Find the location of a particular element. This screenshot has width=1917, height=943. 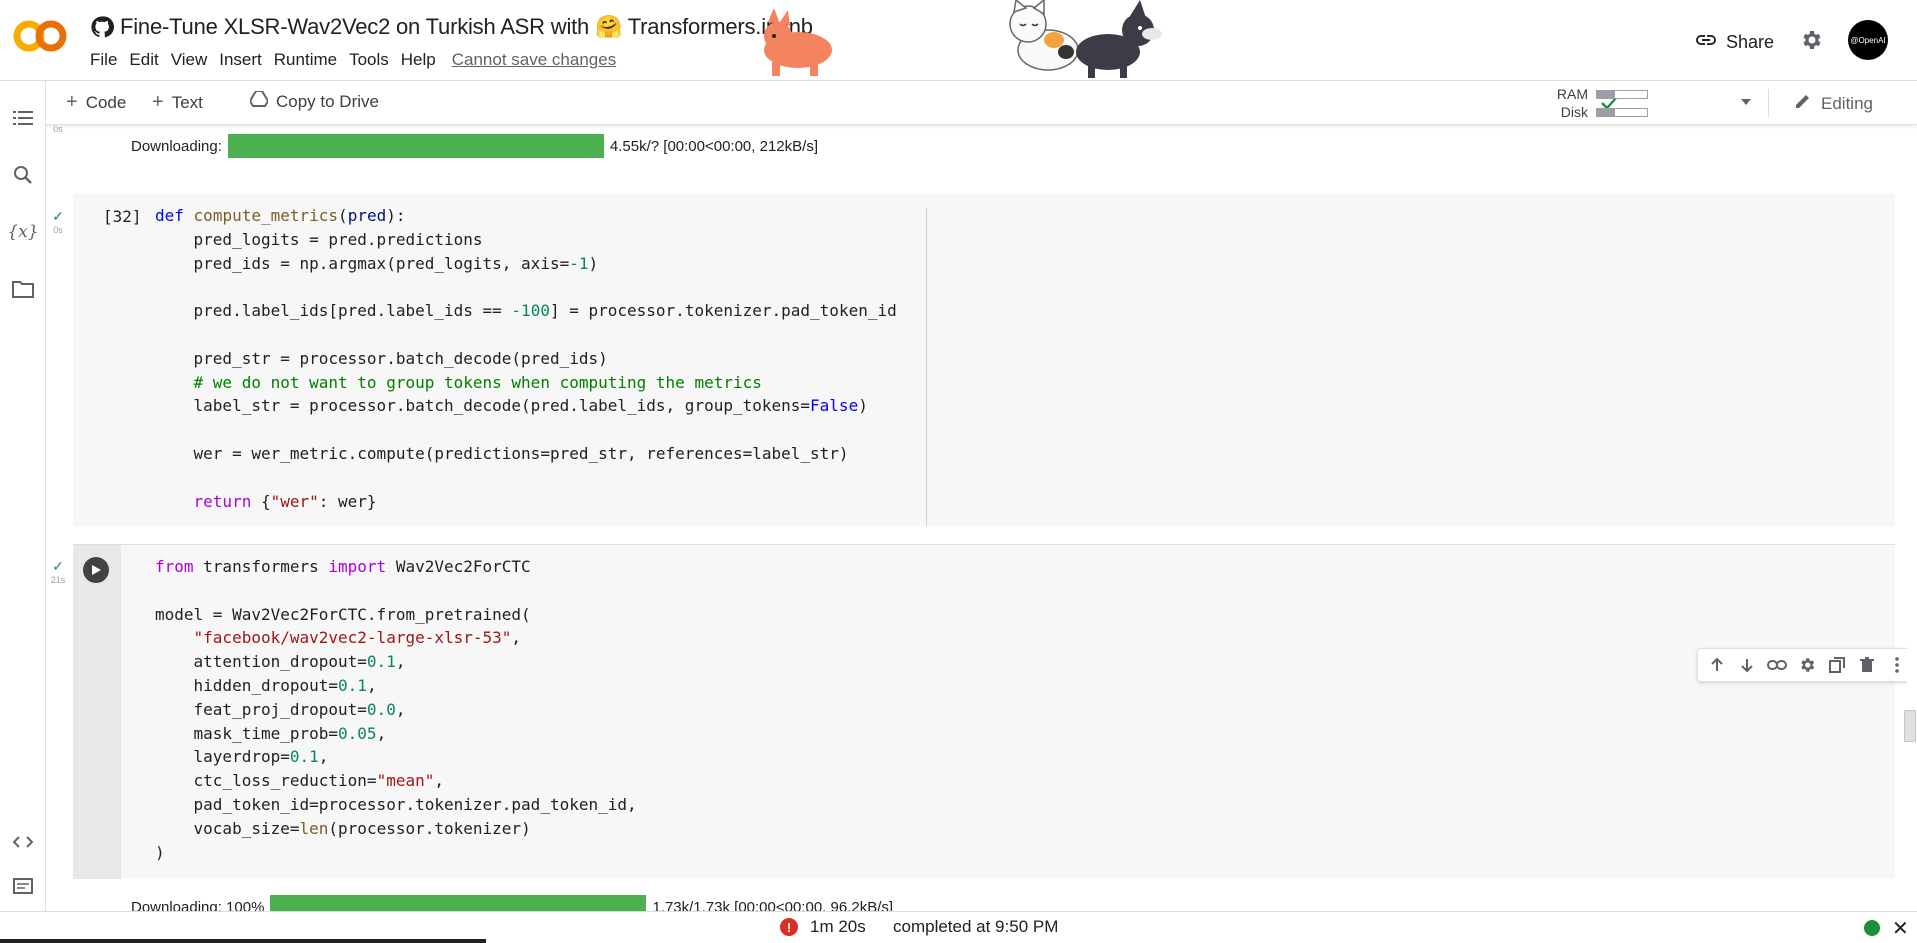

settings-gear-icon is located at coordinates (1811, 42).